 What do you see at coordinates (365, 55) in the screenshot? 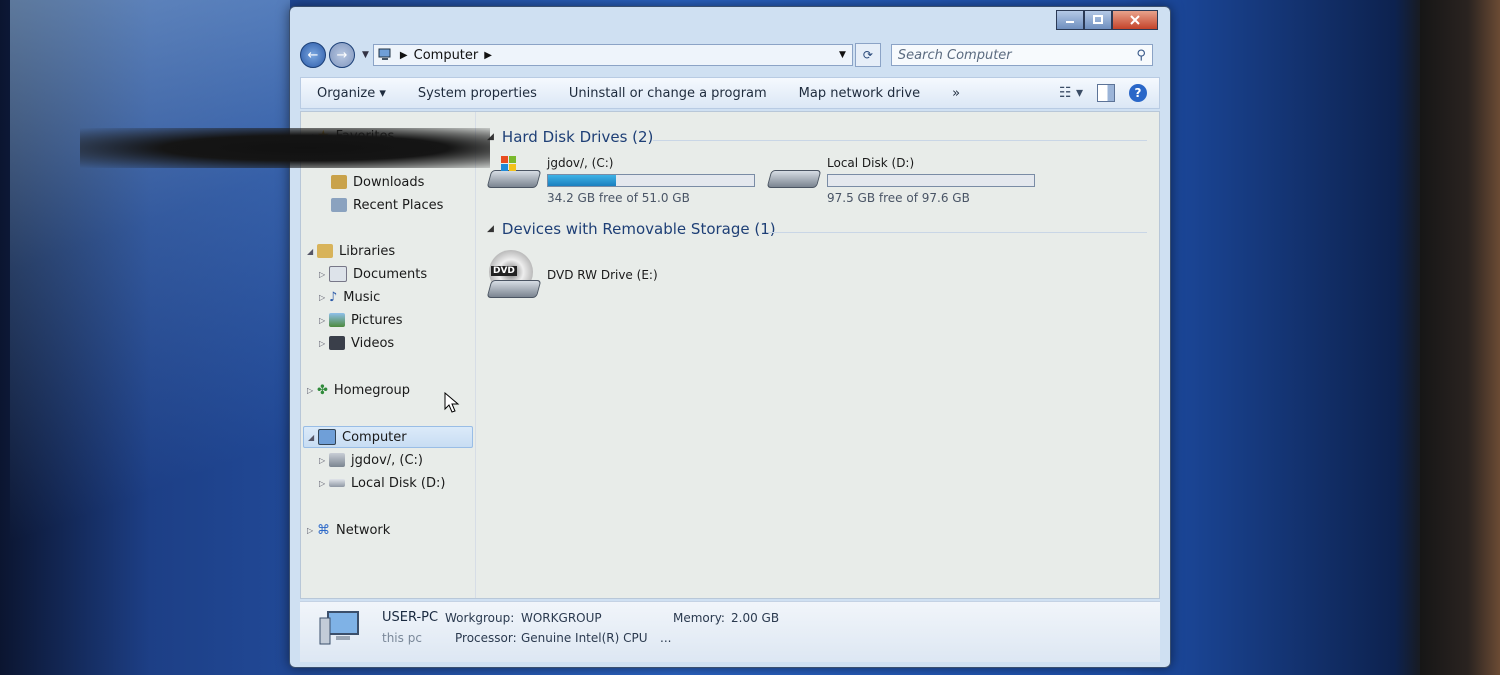
I see `recent-pages-dropdown: ▼` at bounding box center [365, 55].